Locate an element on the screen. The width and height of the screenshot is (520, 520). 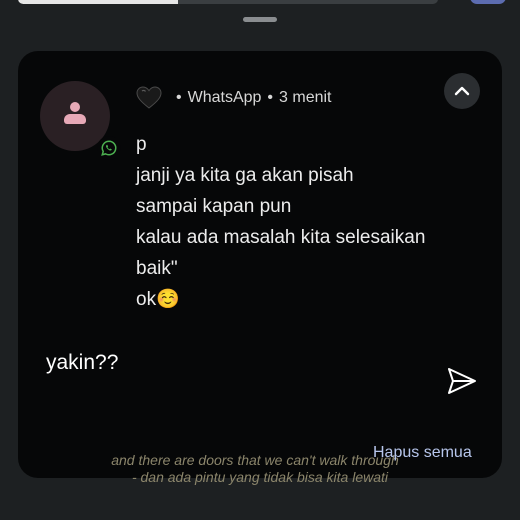
person-icon is located at coordinates (75, 116).